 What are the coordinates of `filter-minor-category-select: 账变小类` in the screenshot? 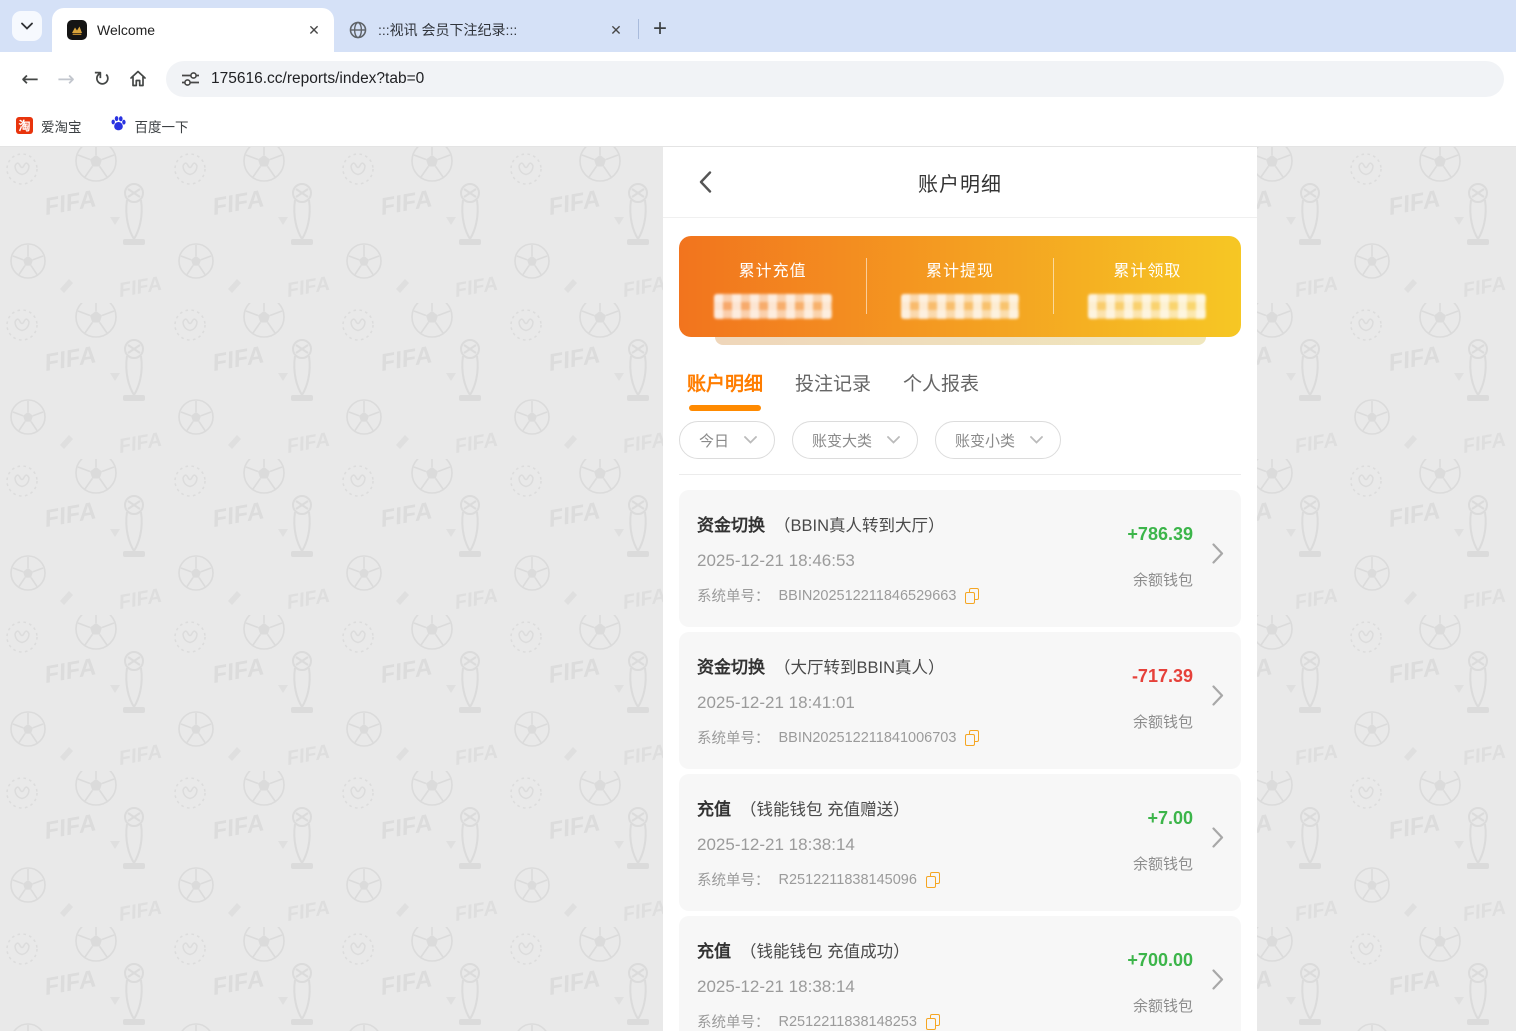 It's located at (998, 440).